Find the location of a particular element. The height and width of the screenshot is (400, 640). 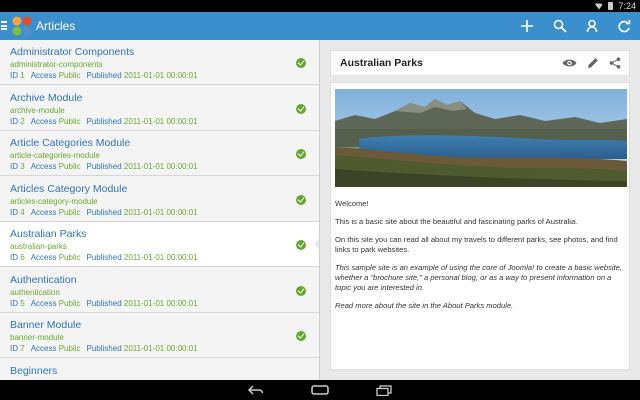

drawer-menu-icon is located at coordinates (4, 25).